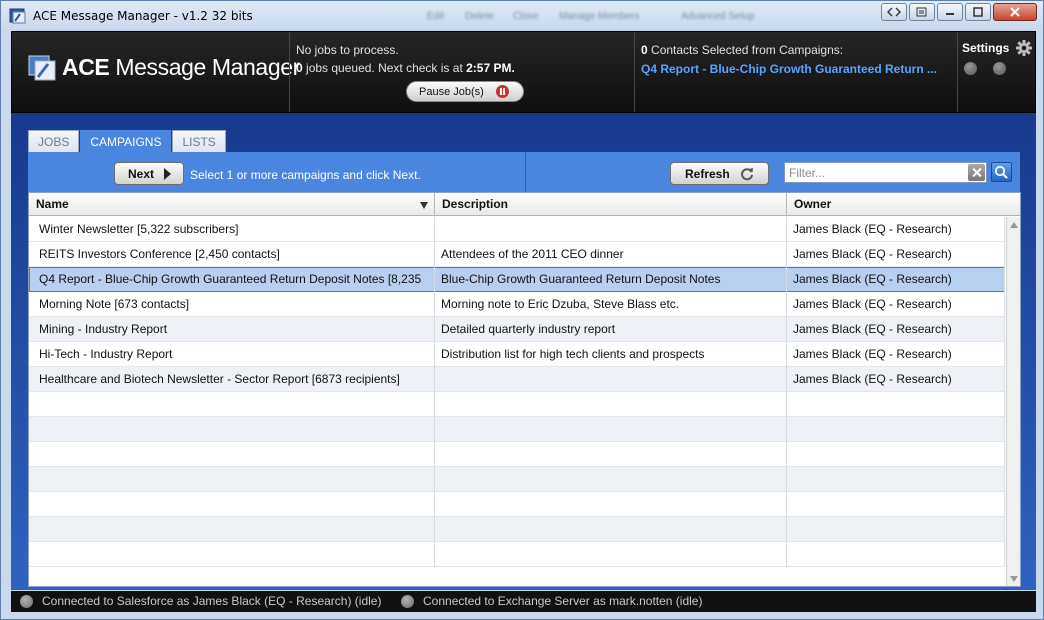 The image size is (1044, 620). I want to click on app-logo: ACE Message Manager, so click(164, 67).